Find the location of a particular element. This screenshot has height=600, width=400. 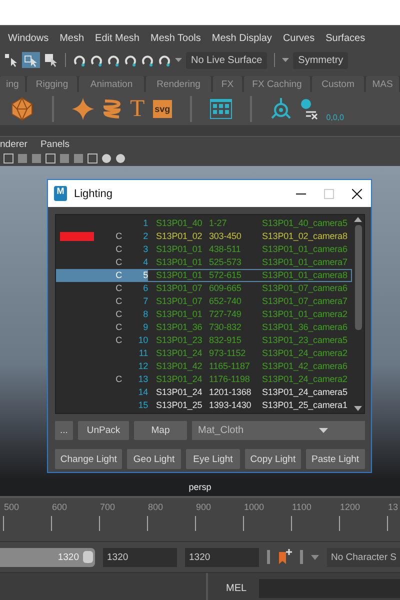

frame-range: 572-615 is located at coordinates (225, 275).